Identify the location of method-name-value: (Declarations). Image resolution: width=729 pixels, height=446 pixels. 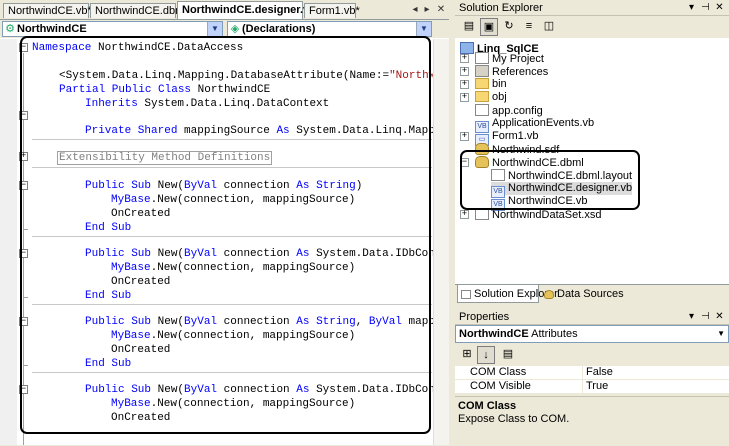
(279, 29).